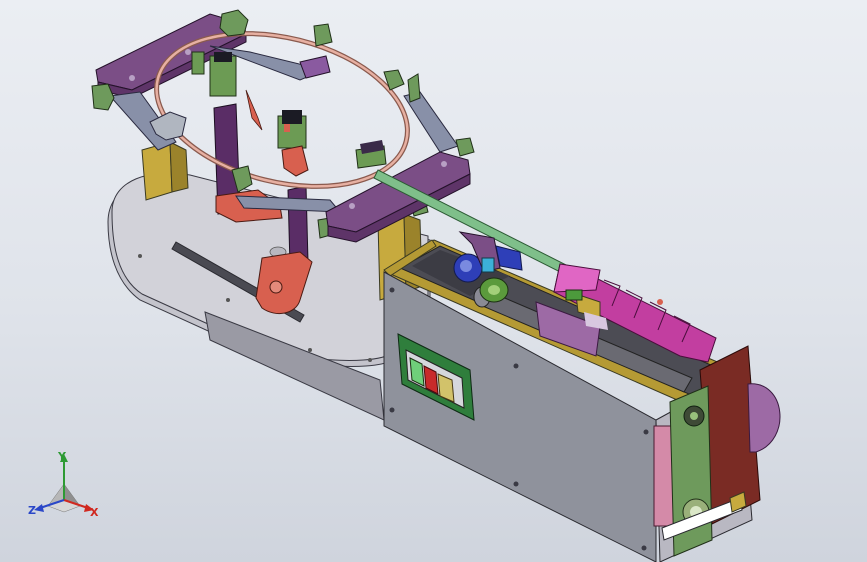 This screenshot has width=867, height=562. Describe the element at coordinates (94, 512) in the screenshot. I see `x-axis-label: X` at that location.